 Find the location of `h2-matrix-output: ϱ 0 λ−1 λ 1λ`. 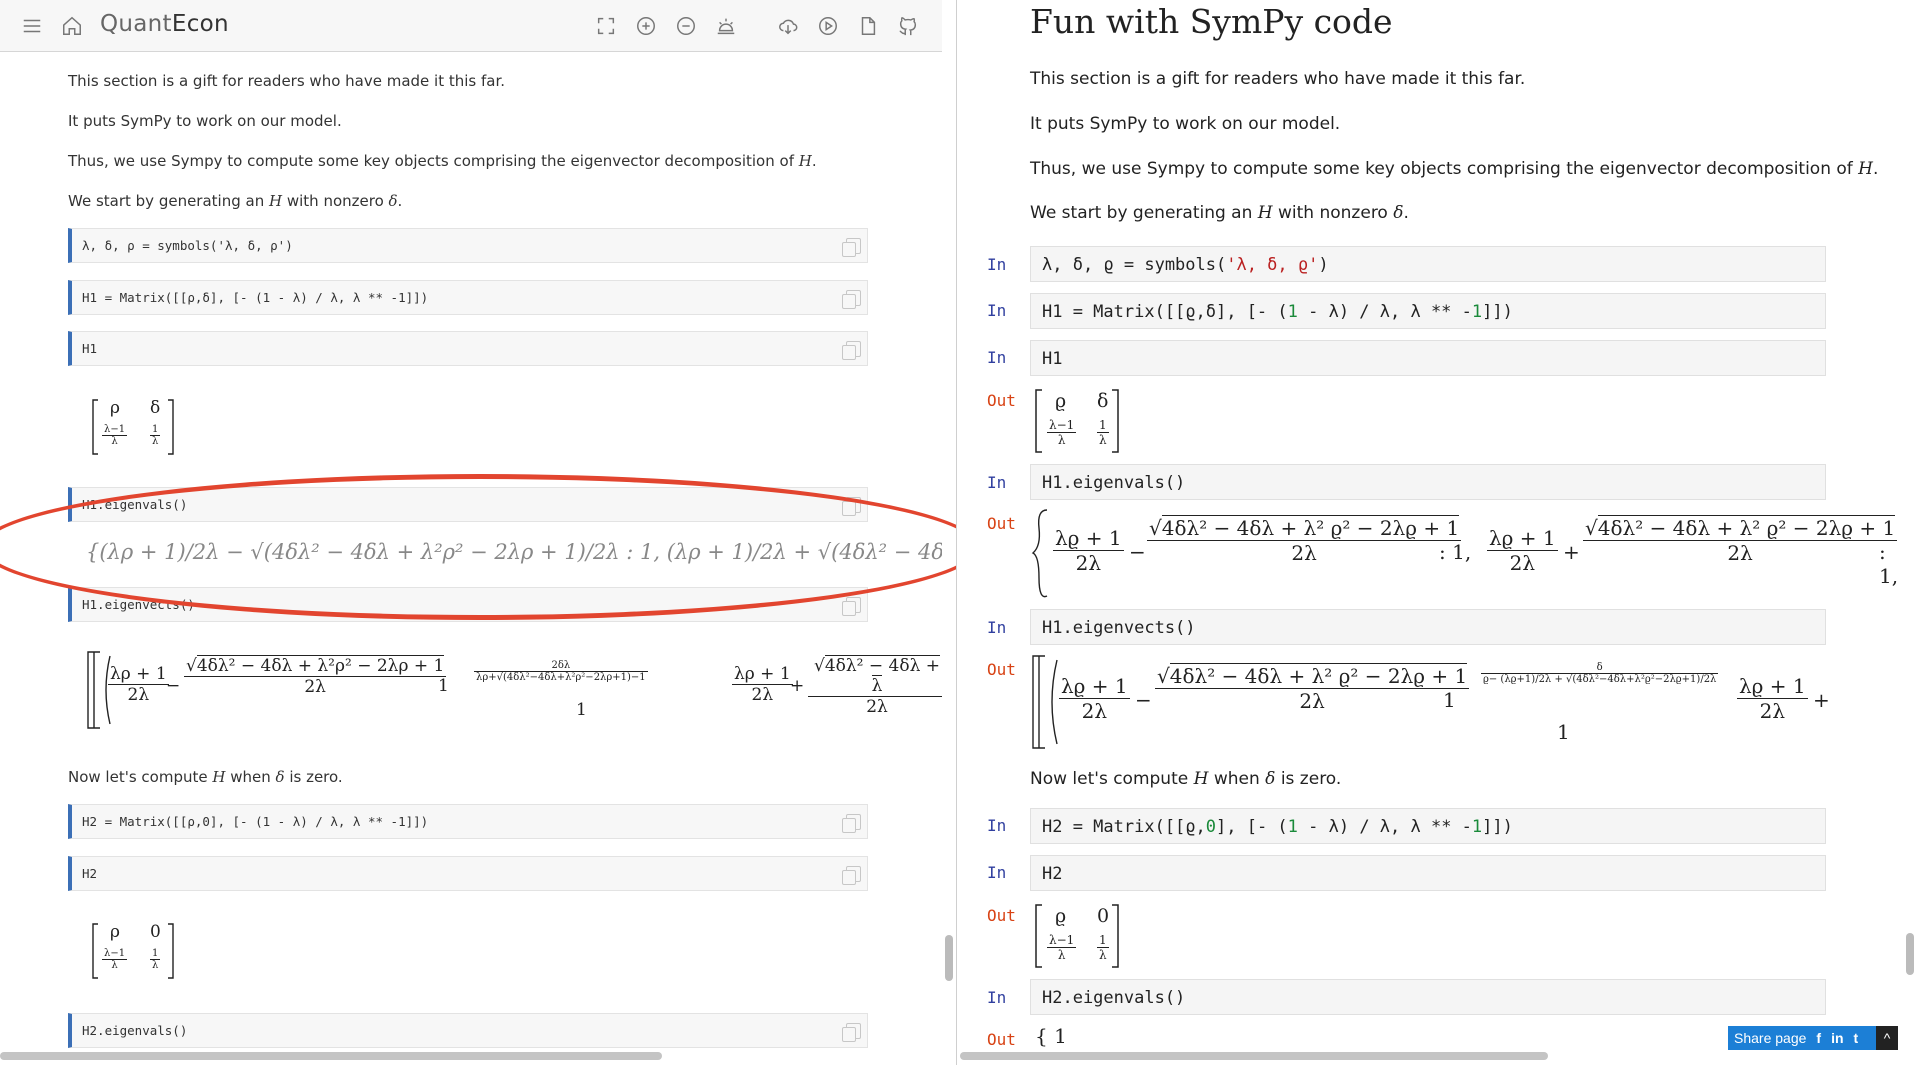

h2-matrix-output: ϱ 0 λ−1 λ 1λ is located at coordinates (1077, 938).